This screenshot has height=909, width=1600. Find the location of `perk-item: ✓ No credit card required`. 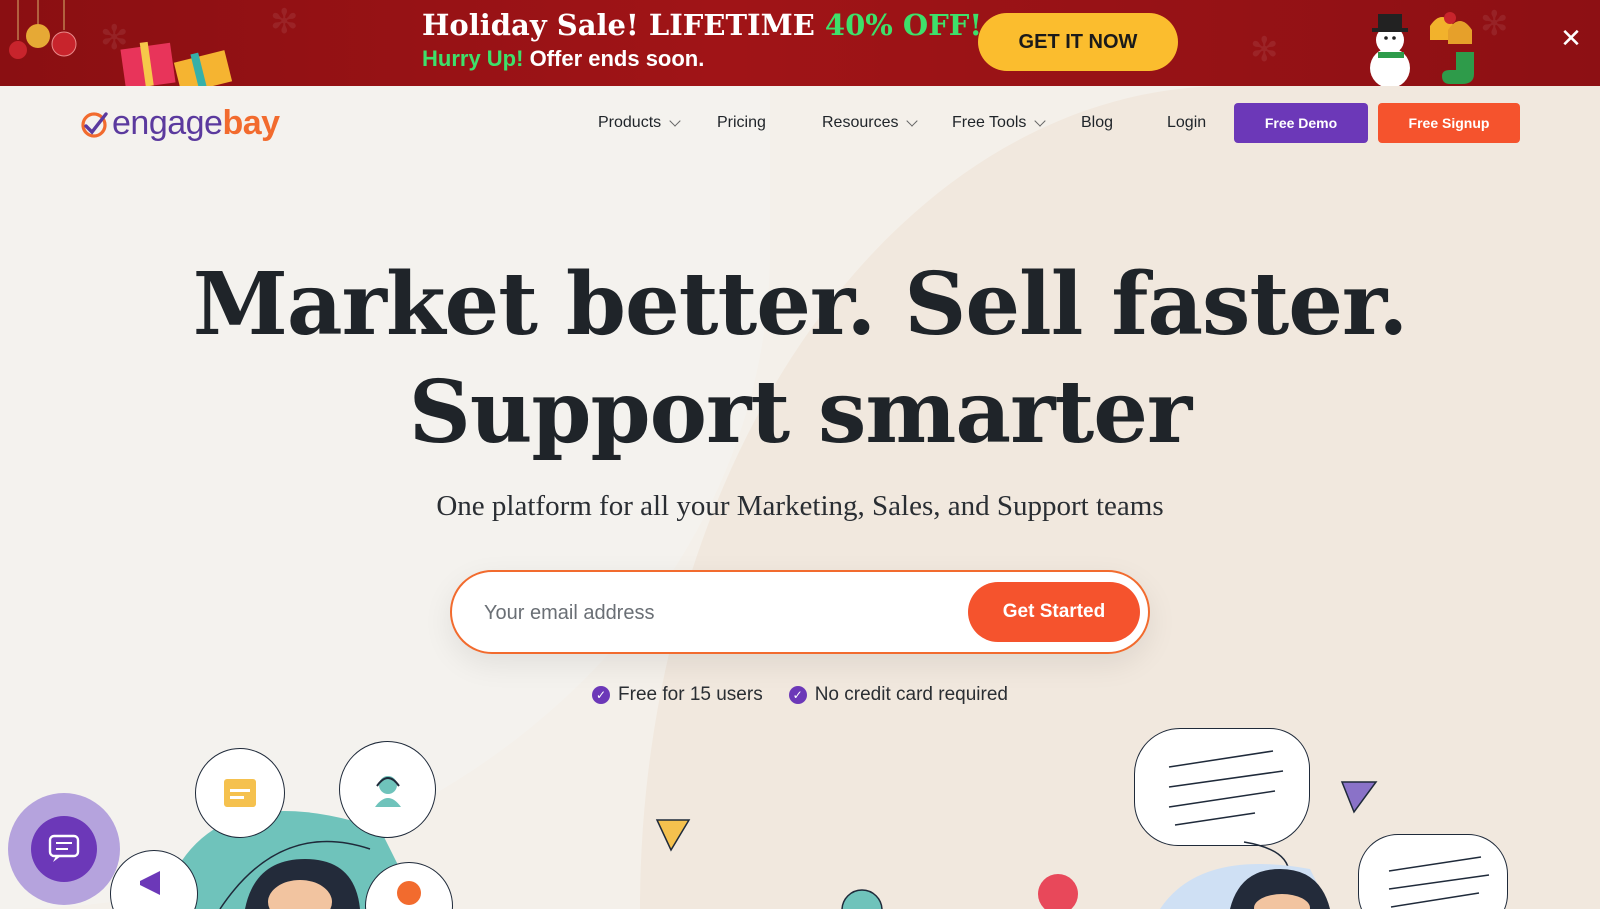

perk-item: ✓ No credit card required is located at coordinates (898, 695).